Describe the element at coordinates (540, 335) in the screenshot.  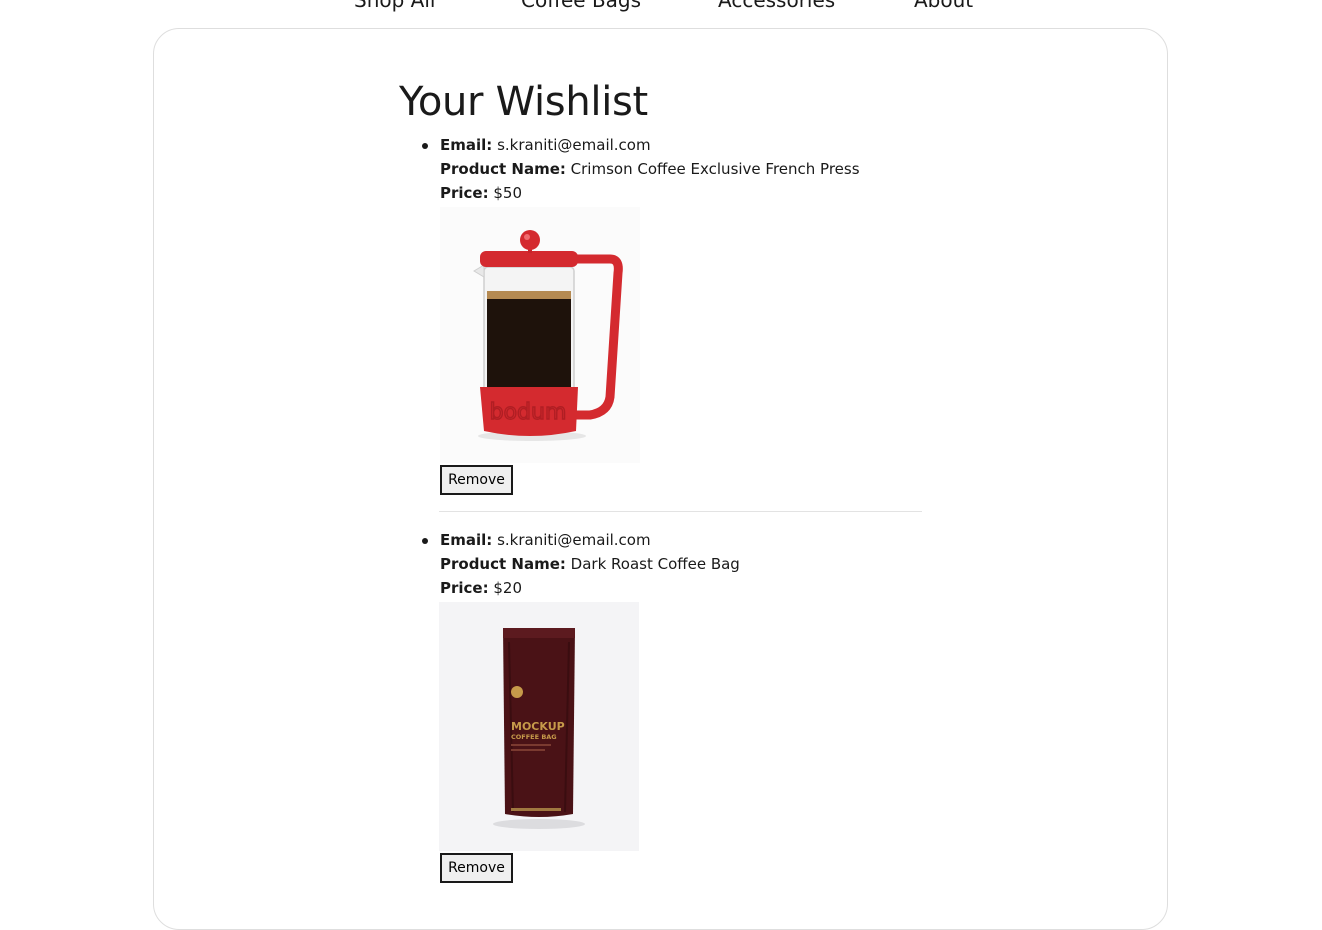
I see `french-press-image: bodum` at that location.